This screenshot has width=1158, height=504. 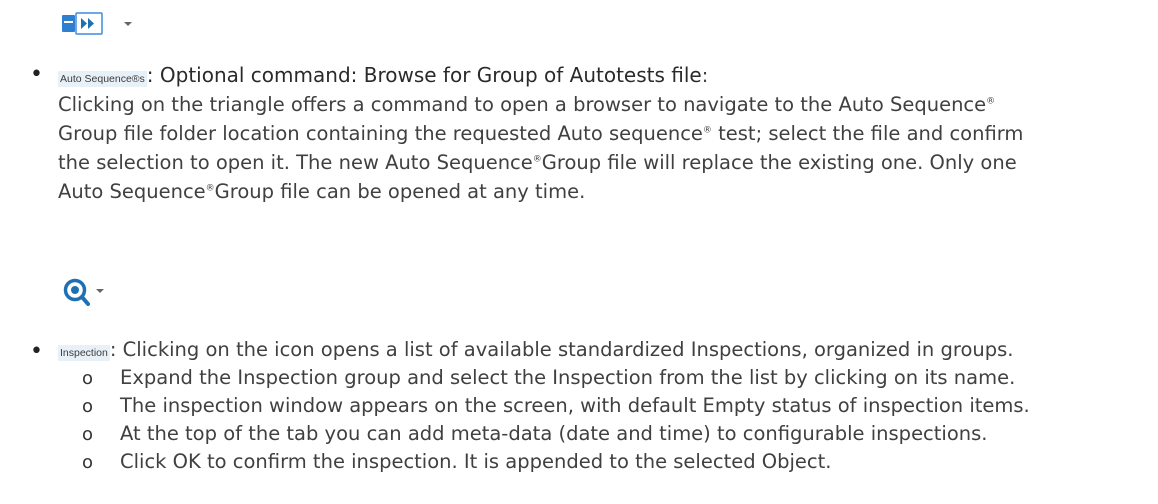 What do you see at coordinates (76, 292) in the screenshot?
I see `magnifier-icon` at bounding box center [76, 292].